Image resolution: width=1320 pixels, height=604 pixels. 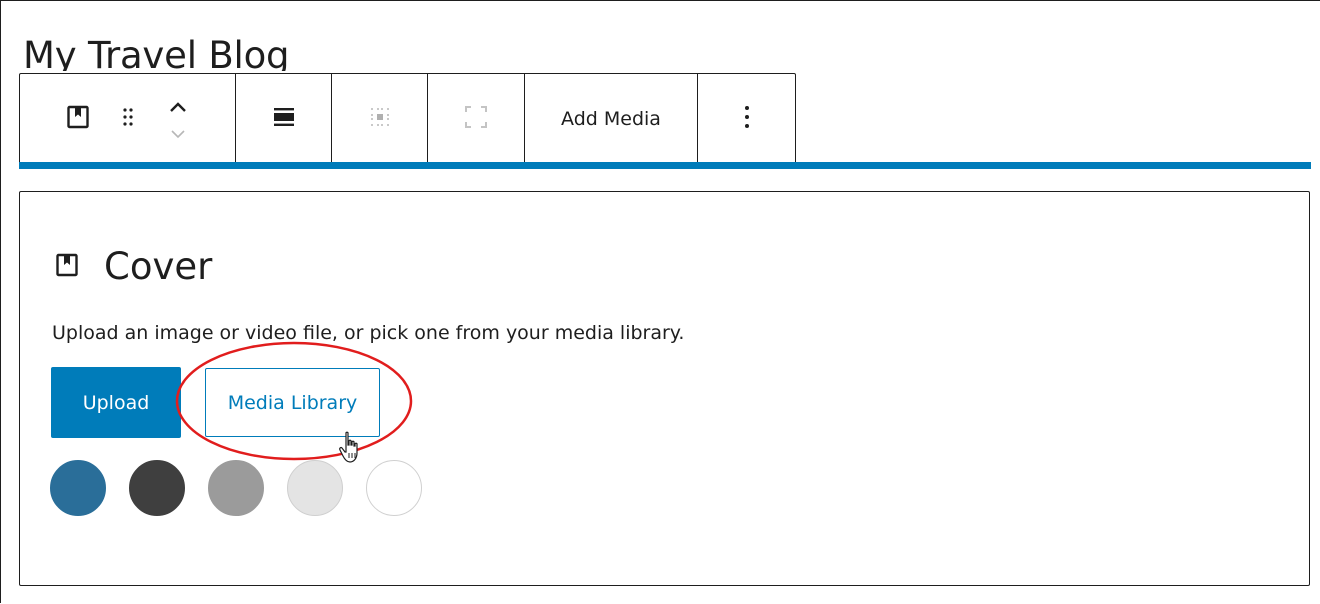 I want to click on color-swatch-white, so click(x=394, y=488).